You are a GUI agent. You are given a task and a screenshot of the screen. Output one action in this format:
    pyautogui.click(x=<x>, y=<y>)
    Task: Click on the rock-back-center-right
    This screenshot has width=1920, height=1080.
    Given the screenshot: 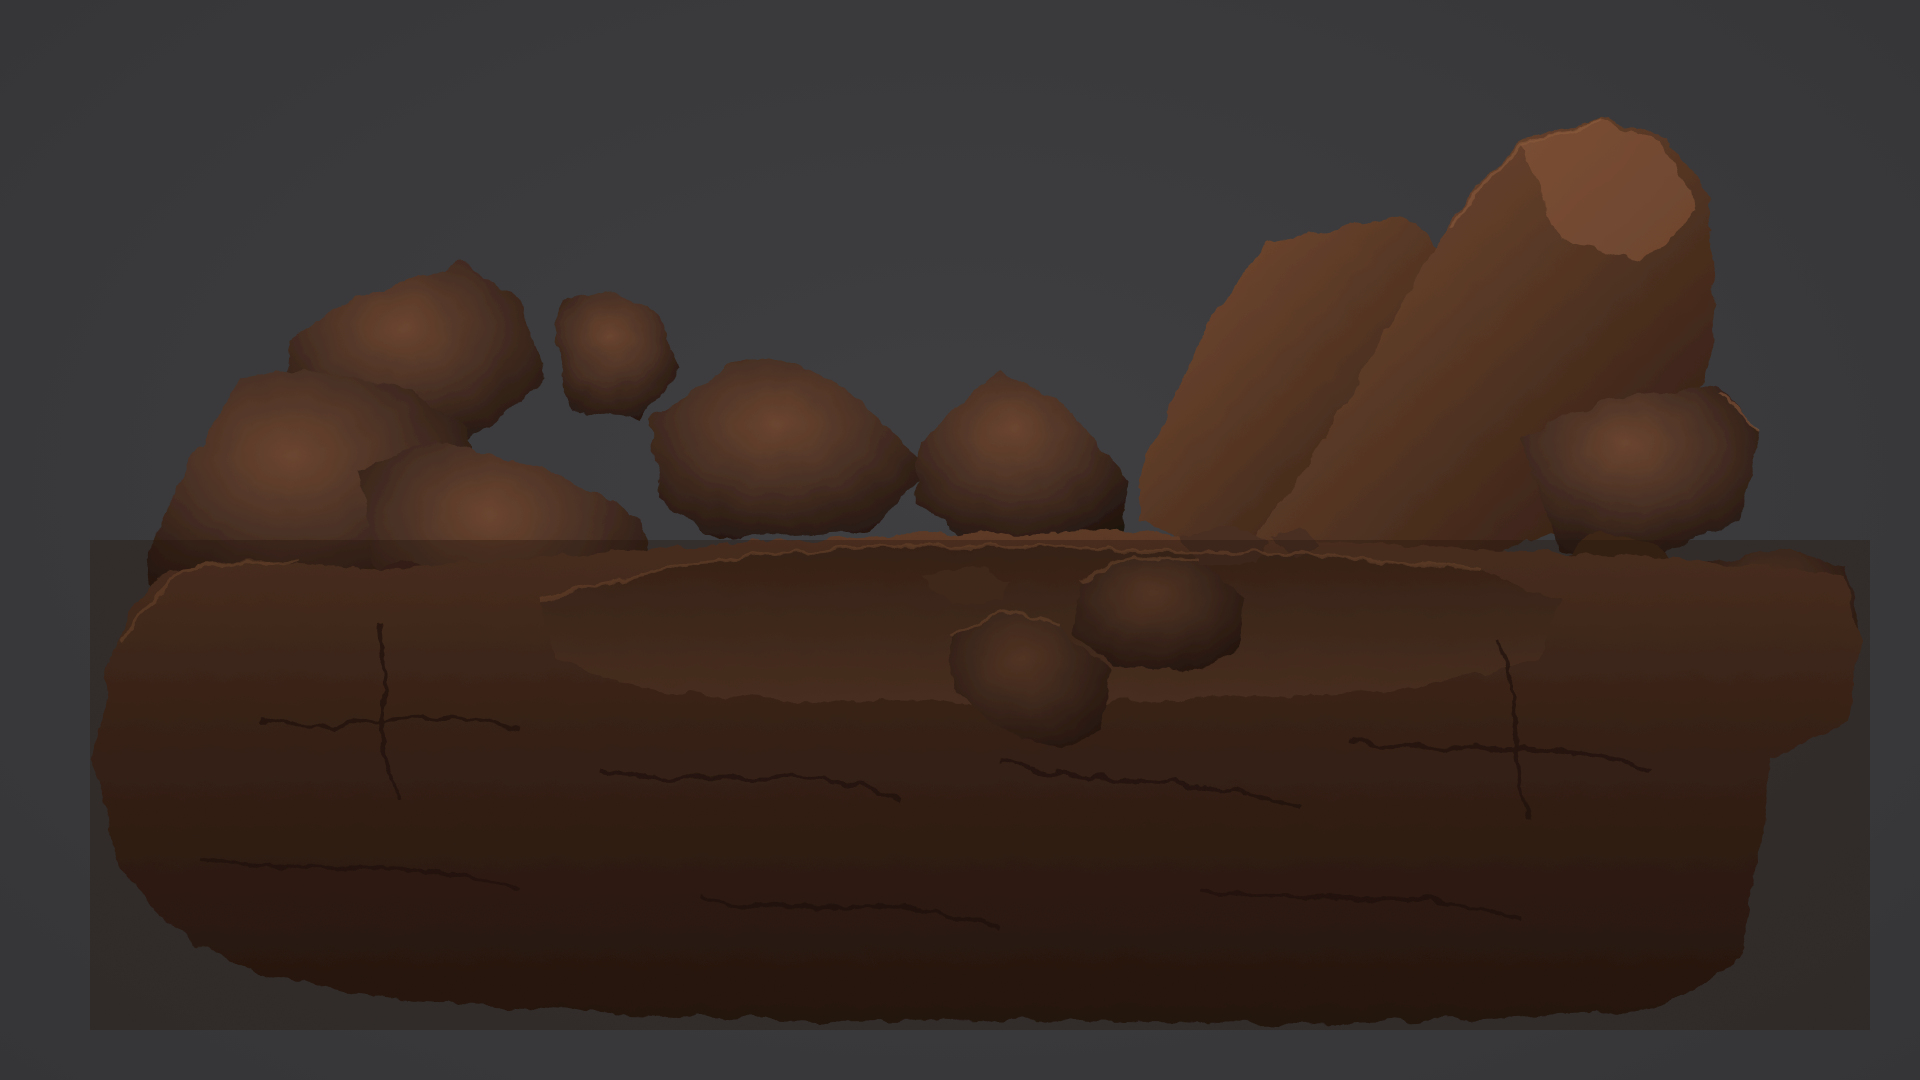 What is the action you would take?
    pyautogui.click(x=1022, y=457)
    